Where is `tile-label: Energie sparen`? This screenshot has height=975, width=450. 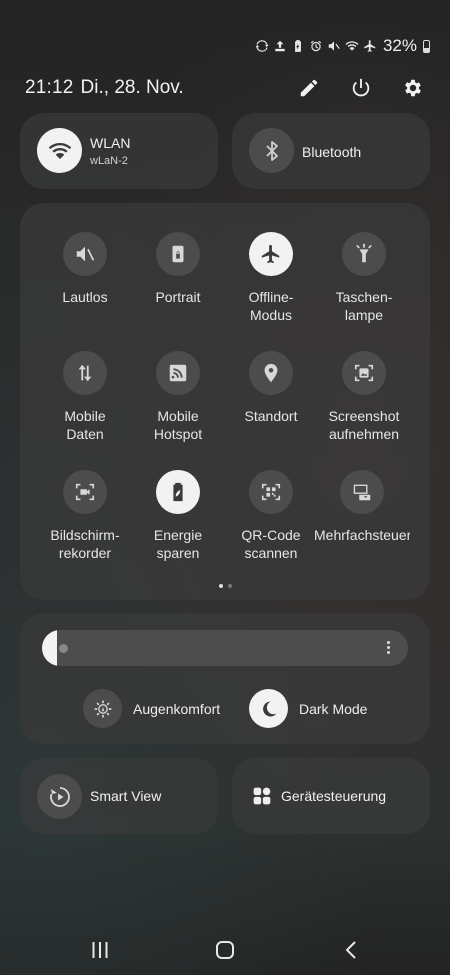 tile-label: Energie sparen is located at coordinates (178, 544).